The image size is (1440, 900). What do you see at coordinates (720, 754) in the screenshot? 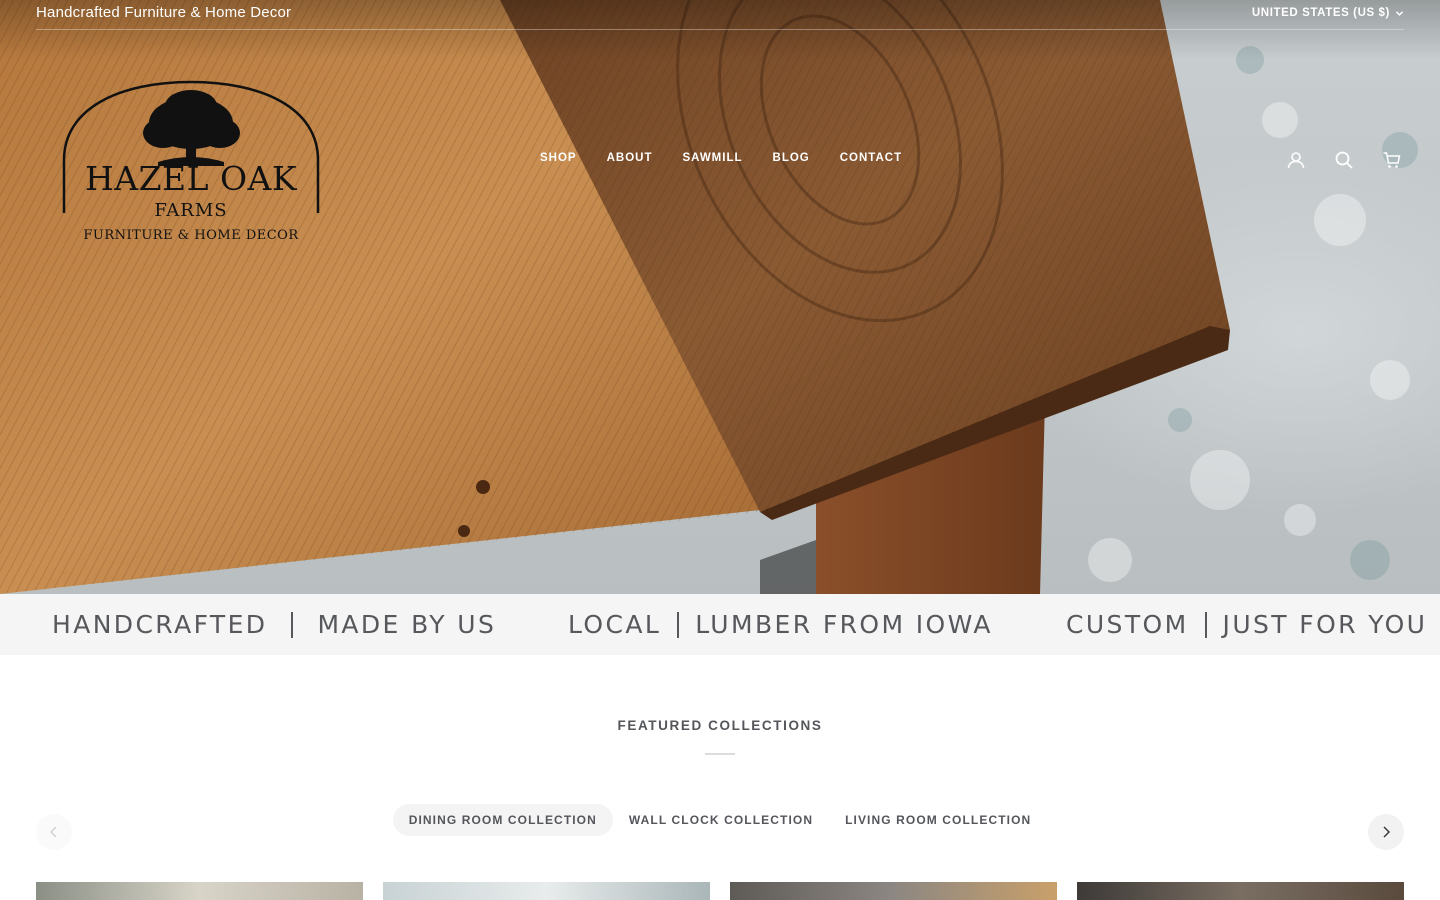
I see `title-divider` at bounding box center [720, 754].